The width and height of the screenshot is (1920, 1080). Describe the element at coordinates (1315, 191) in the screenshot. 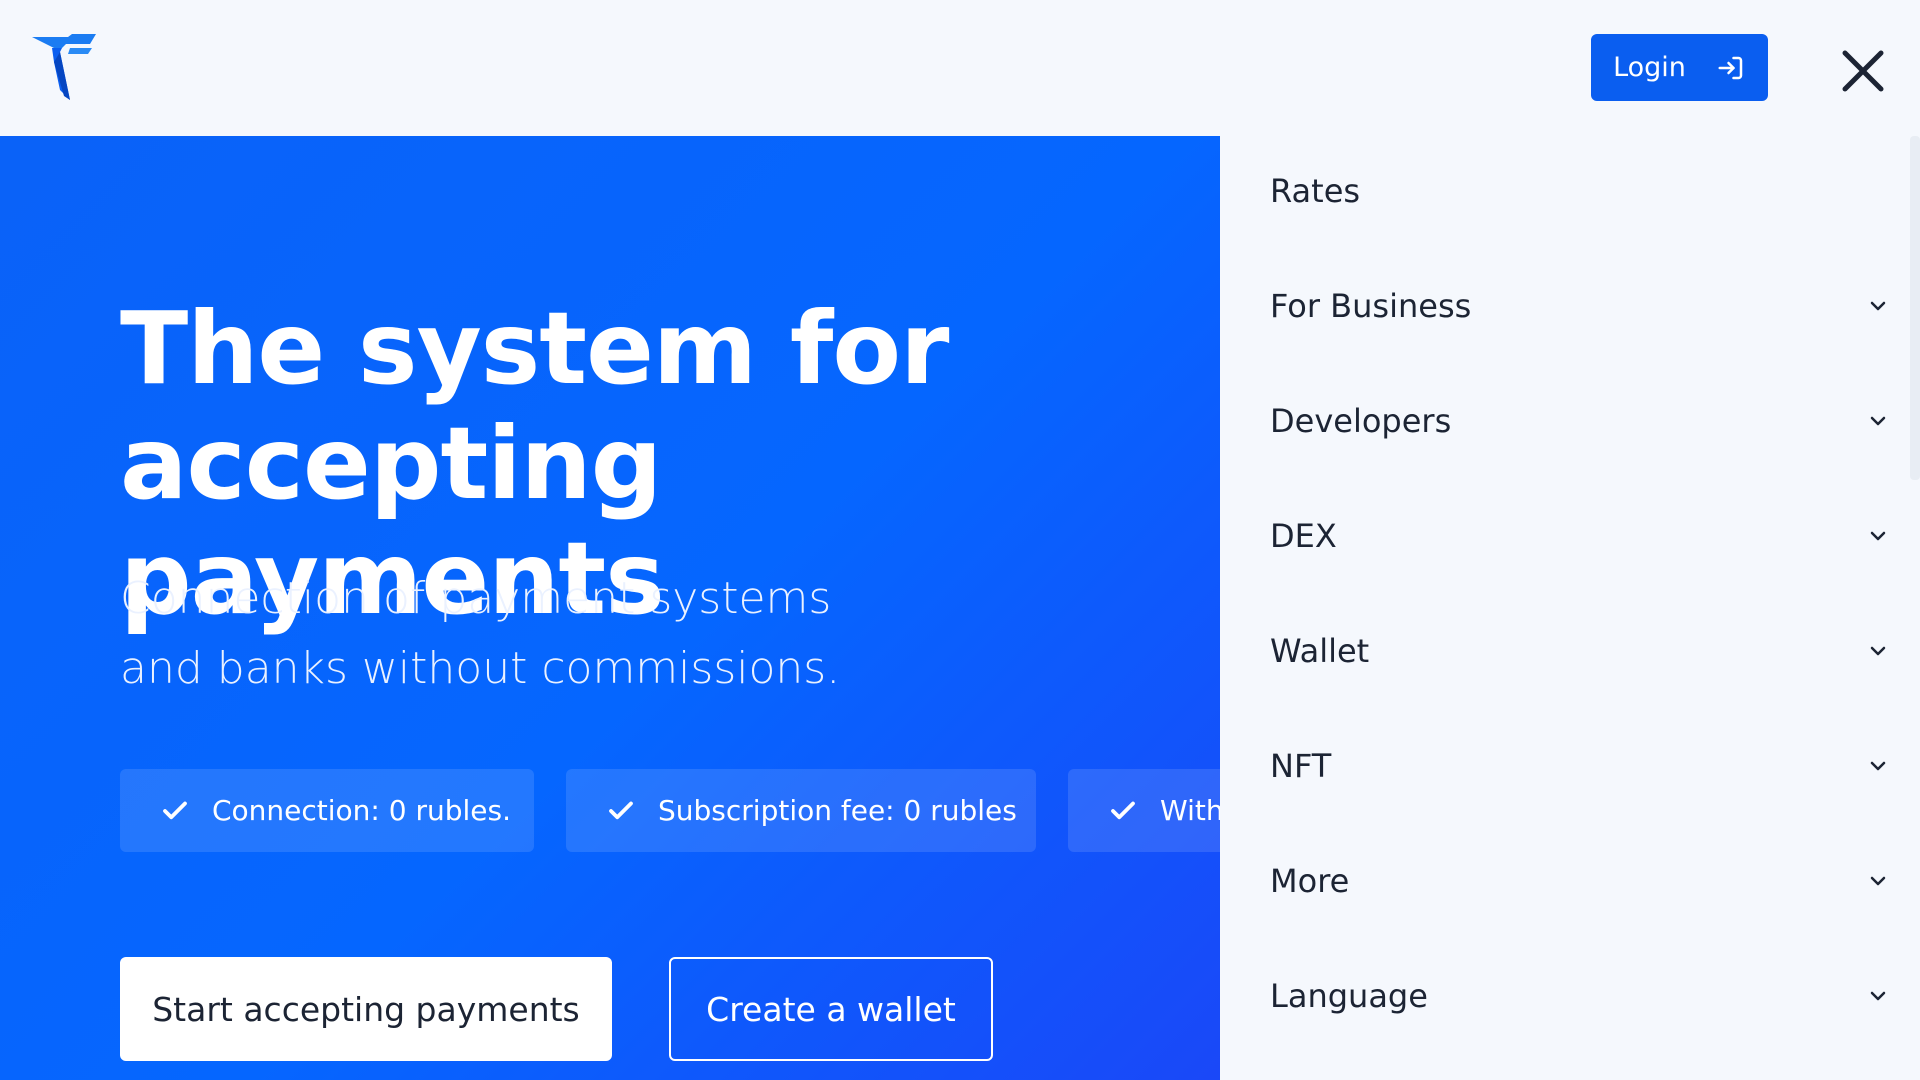

I see `menu-item-label: Rates` at that location.